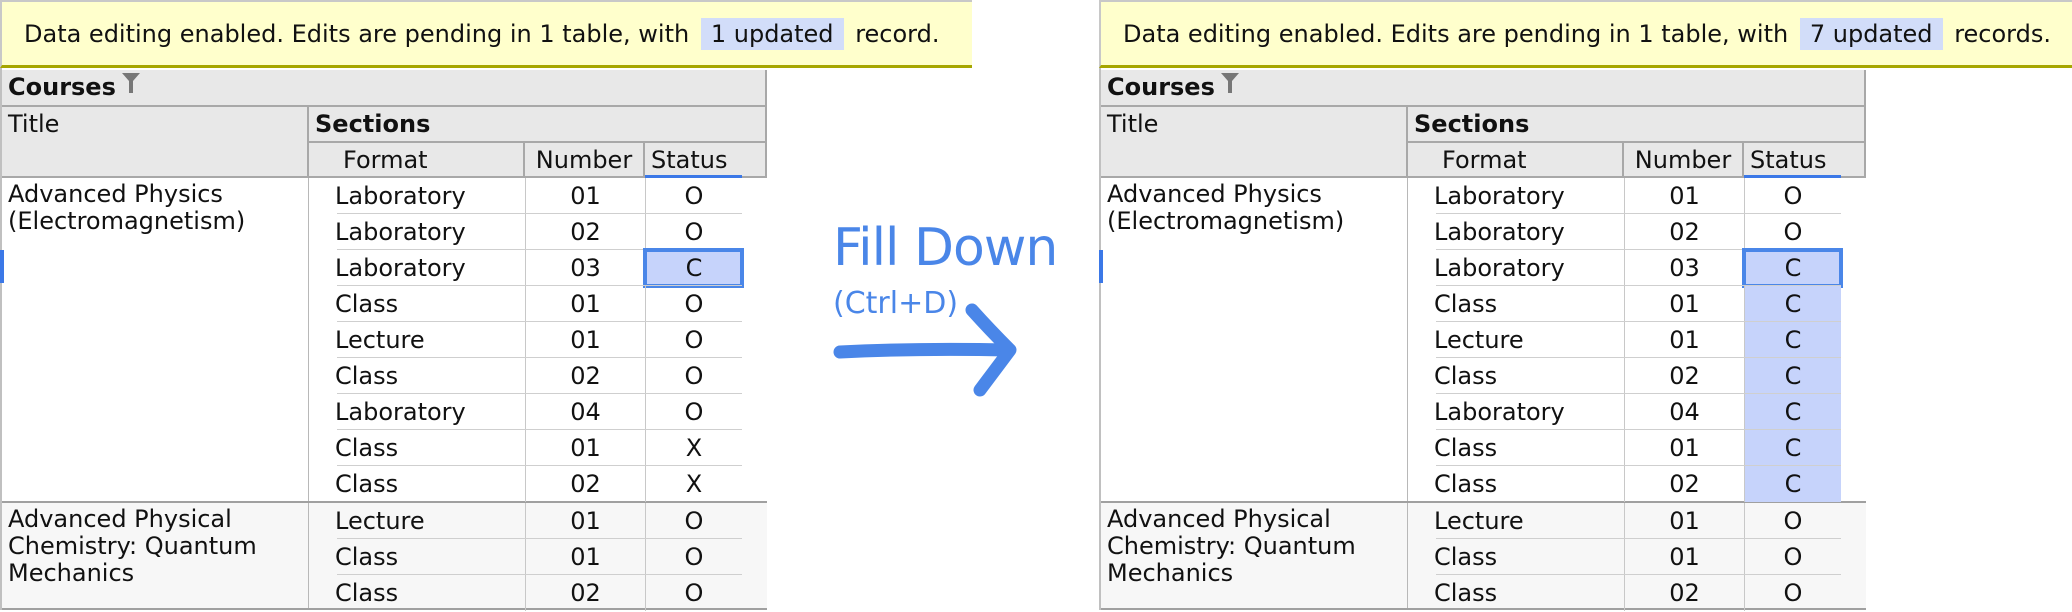 Image resolution: width=2072 pixels, height=612 pixels. I want to click on section-row: Laboratory 04 C, so click(1637, 412).